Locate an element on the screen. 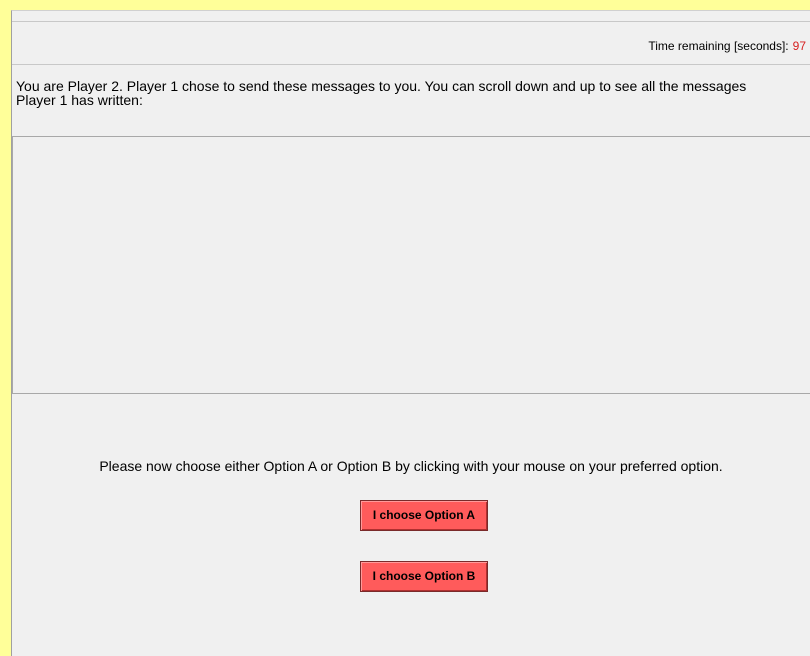 The width and height of the screenshot is (810, 656). choose-option-b-button: I choose Option B is located at coordinates (424, 576).